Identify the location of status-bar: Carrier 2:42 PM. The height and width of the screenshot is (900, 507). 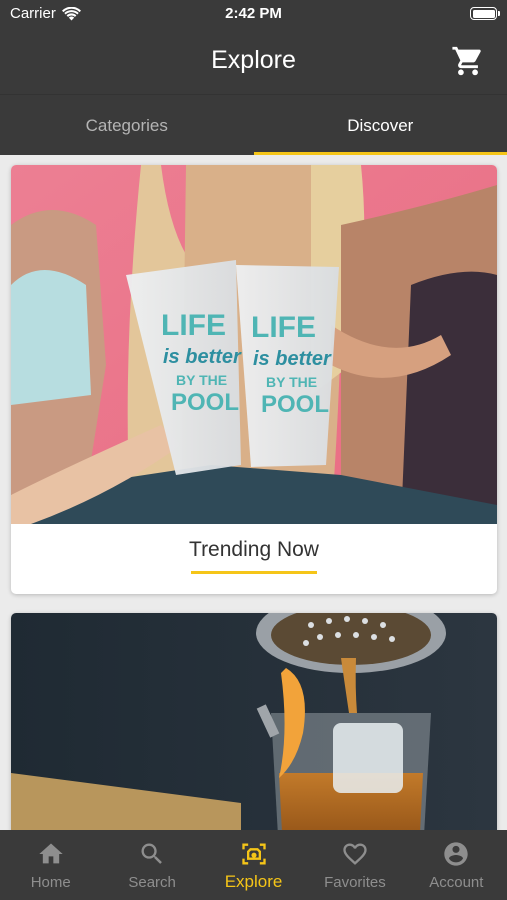
(253, 14).